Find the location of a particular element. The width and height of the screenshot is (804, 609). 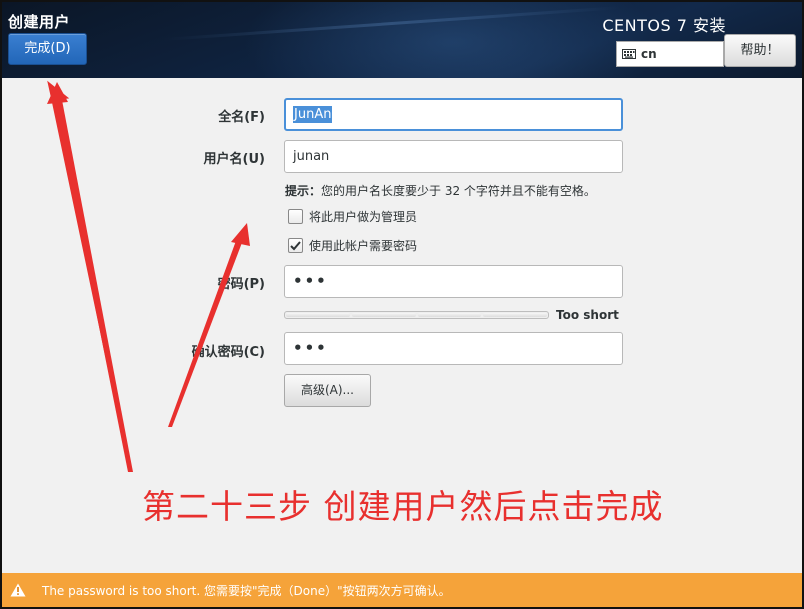

annotation-arrow-left-body is located at coordinates (93, 286).